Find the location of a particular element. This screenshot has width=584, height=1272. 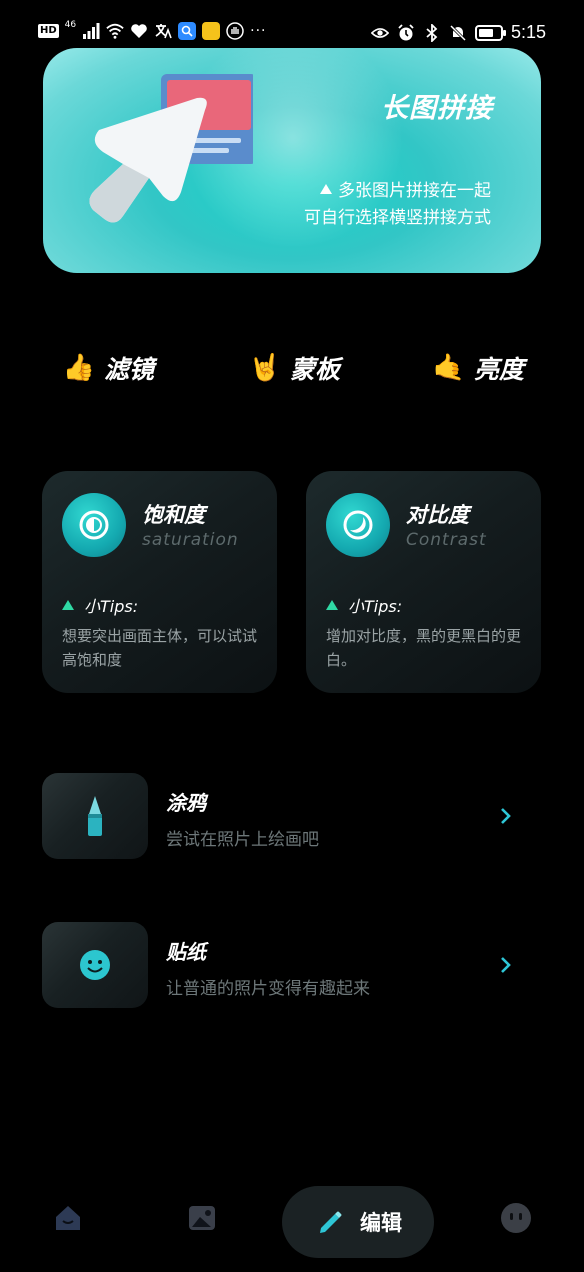

wifi-icon is located at coordinates (115, 31).